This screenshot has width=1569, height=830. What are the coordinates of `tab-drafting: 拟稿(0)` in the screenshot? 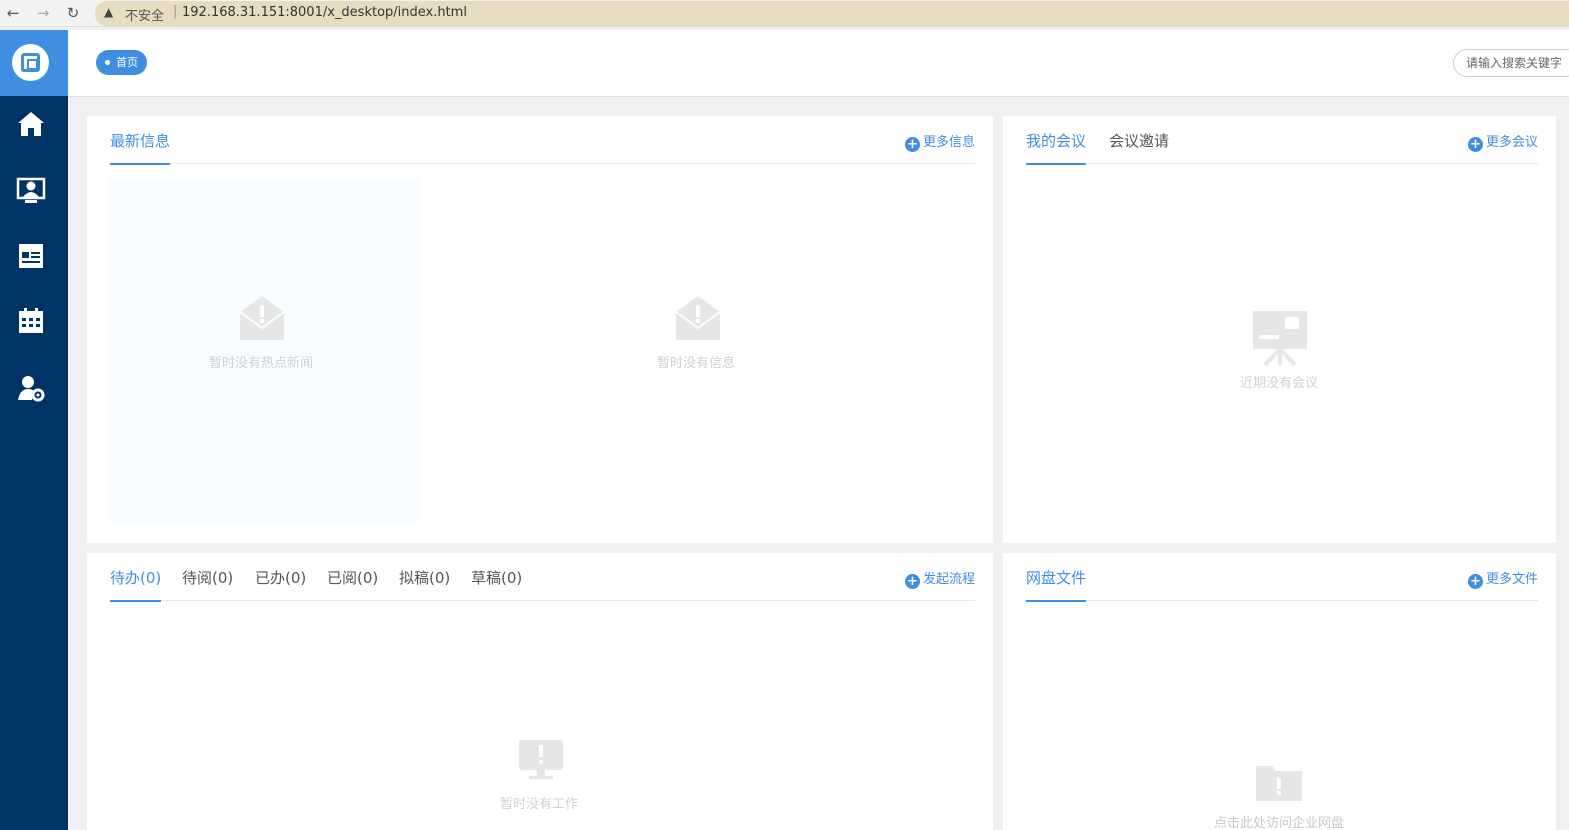 It's located at (424, 584).